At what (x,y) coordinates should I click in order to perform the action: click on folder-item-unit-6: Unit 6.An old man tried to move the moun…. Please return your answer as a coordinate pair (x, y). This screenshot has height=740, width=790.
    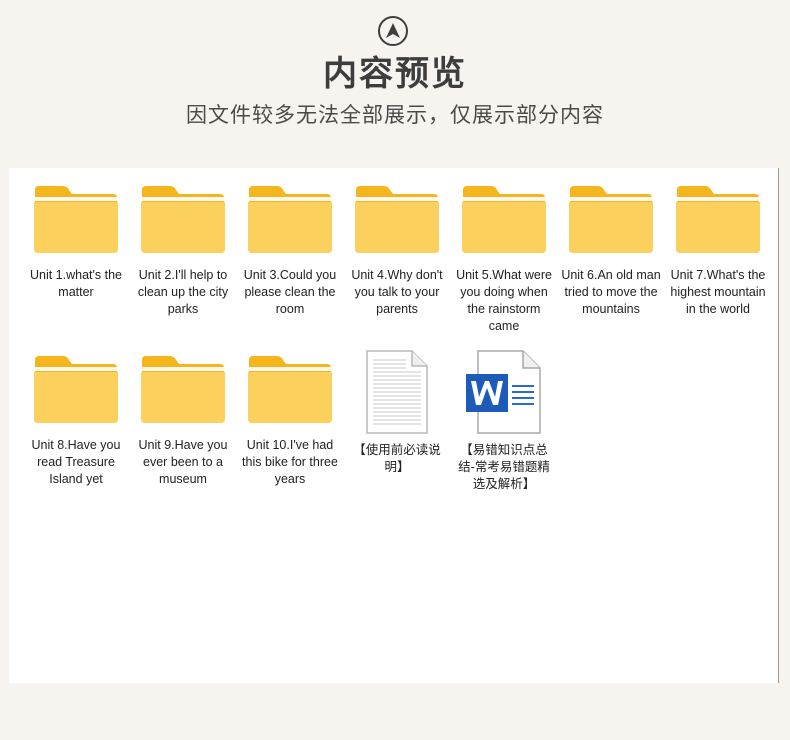
    Looking at the image, I should click on (611, 252).